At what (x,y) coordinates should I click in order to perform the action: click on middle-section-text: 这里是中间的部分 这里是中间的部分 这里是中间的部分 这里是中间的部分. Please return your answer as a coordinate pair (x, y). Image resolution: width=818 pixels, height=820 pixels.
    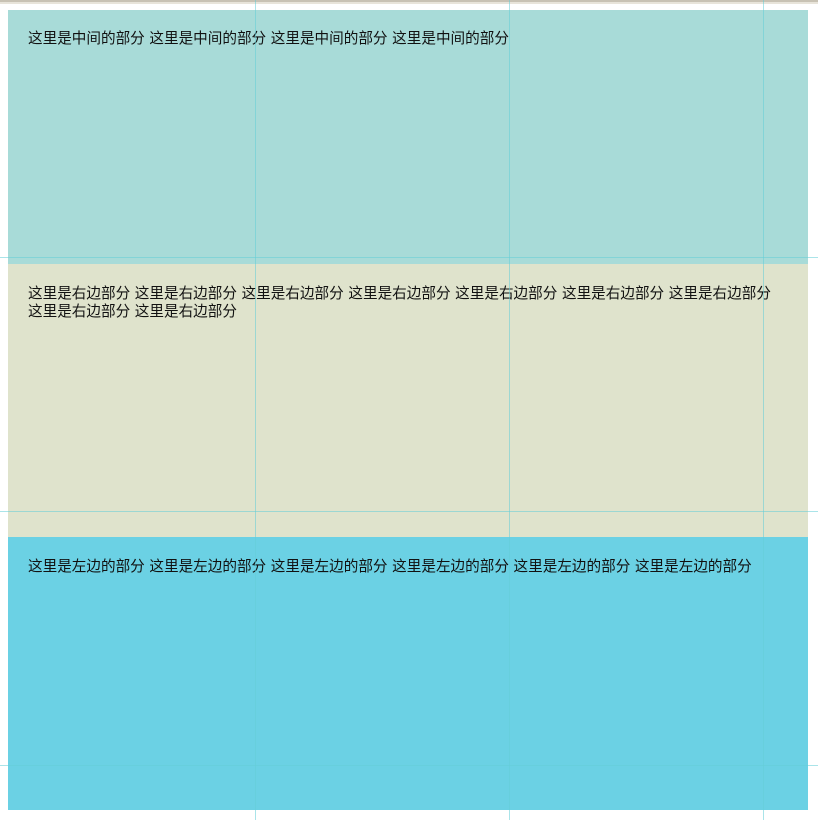
    Looking at the image, I should click on (268, 38).